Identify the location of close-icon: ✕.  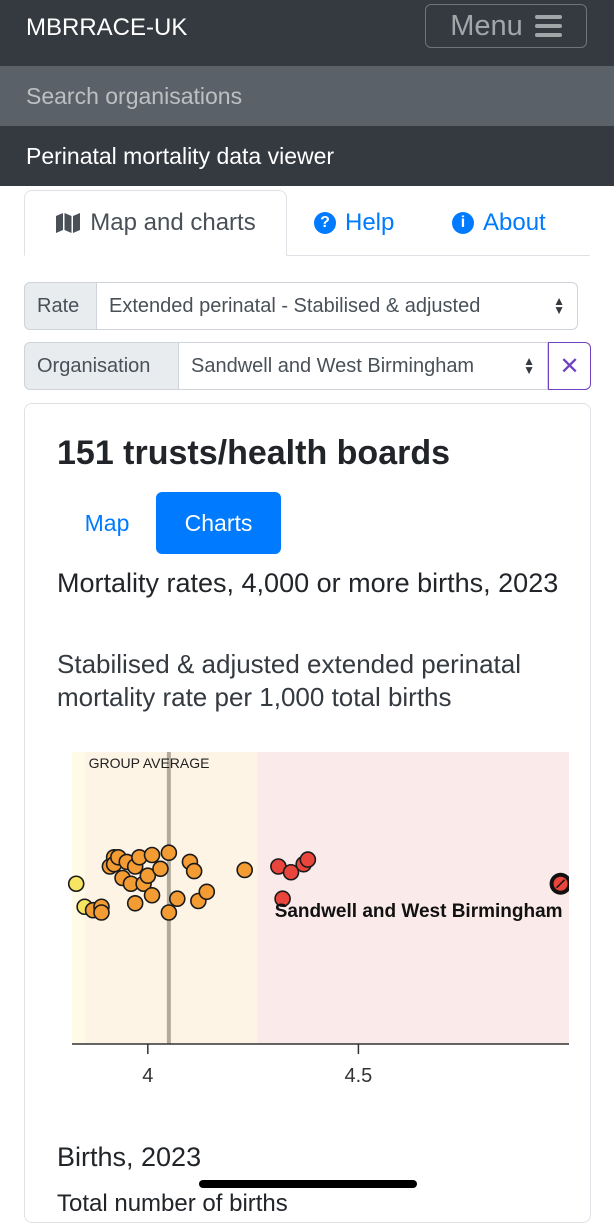
(569, 366).